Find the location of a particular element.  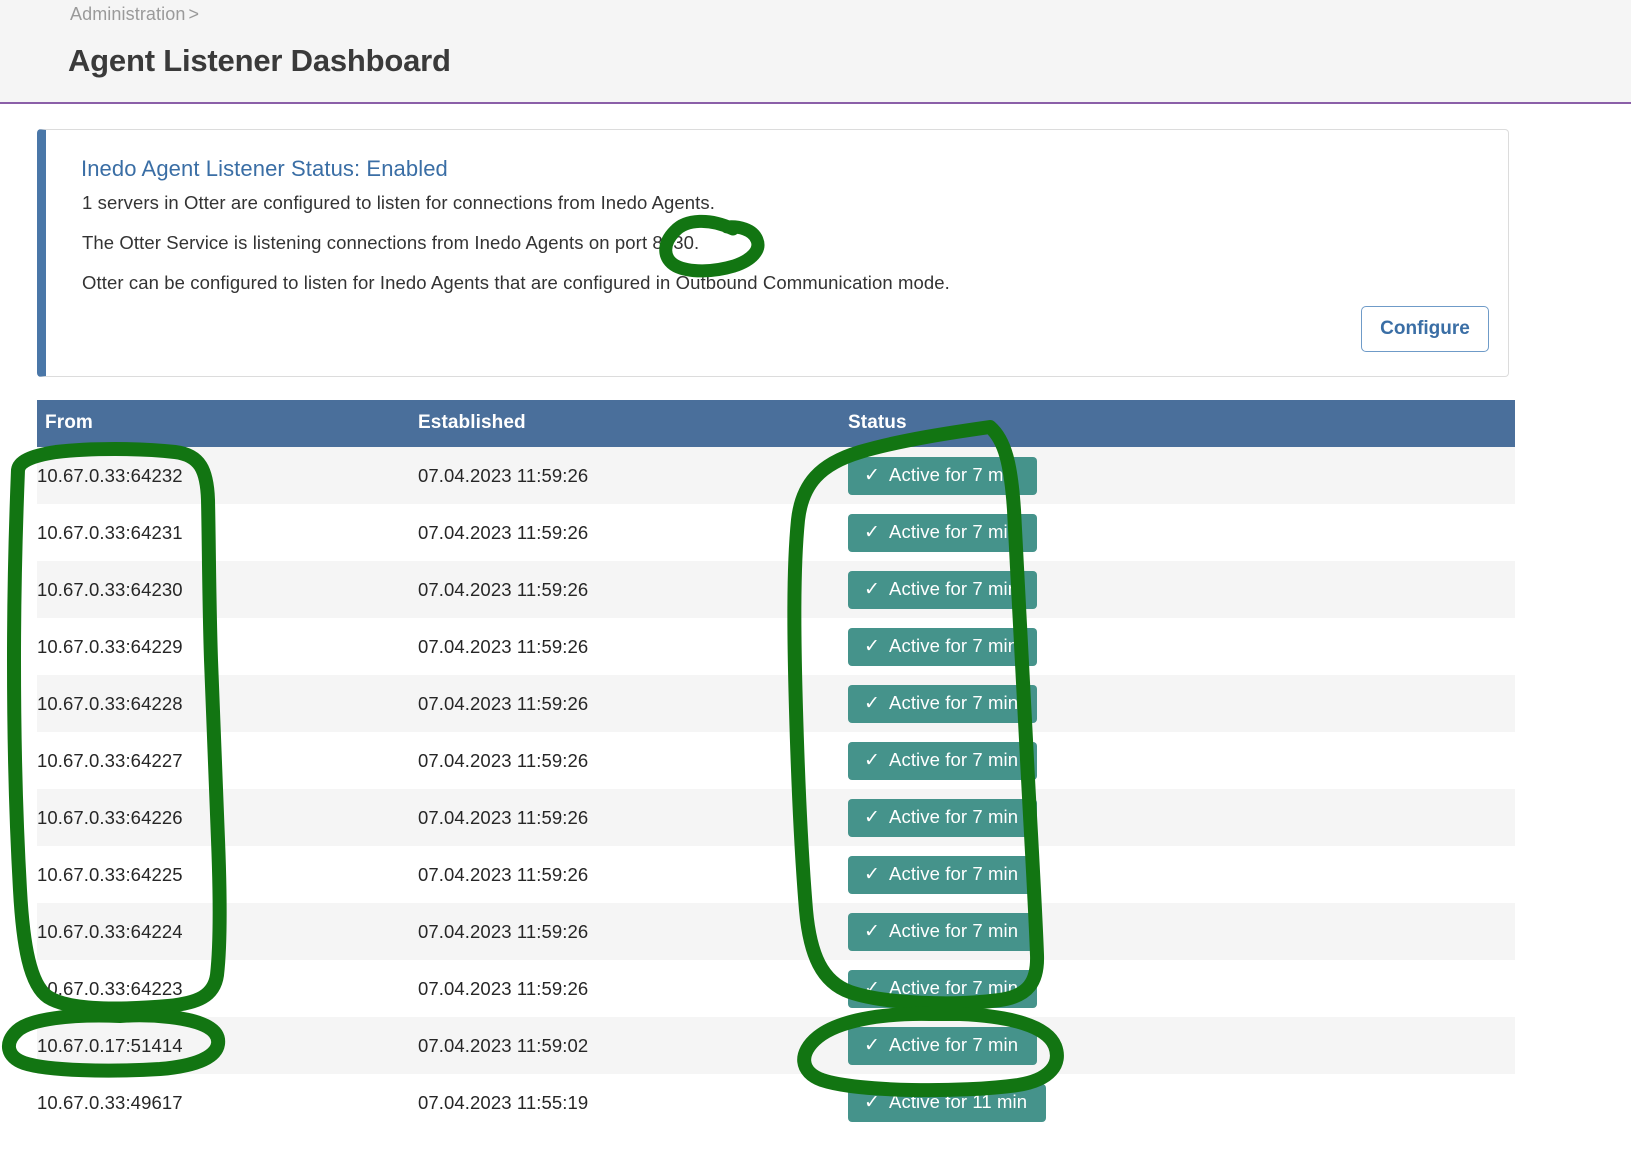

breadcrumb: Administration > is located at coordinates (134, 14).